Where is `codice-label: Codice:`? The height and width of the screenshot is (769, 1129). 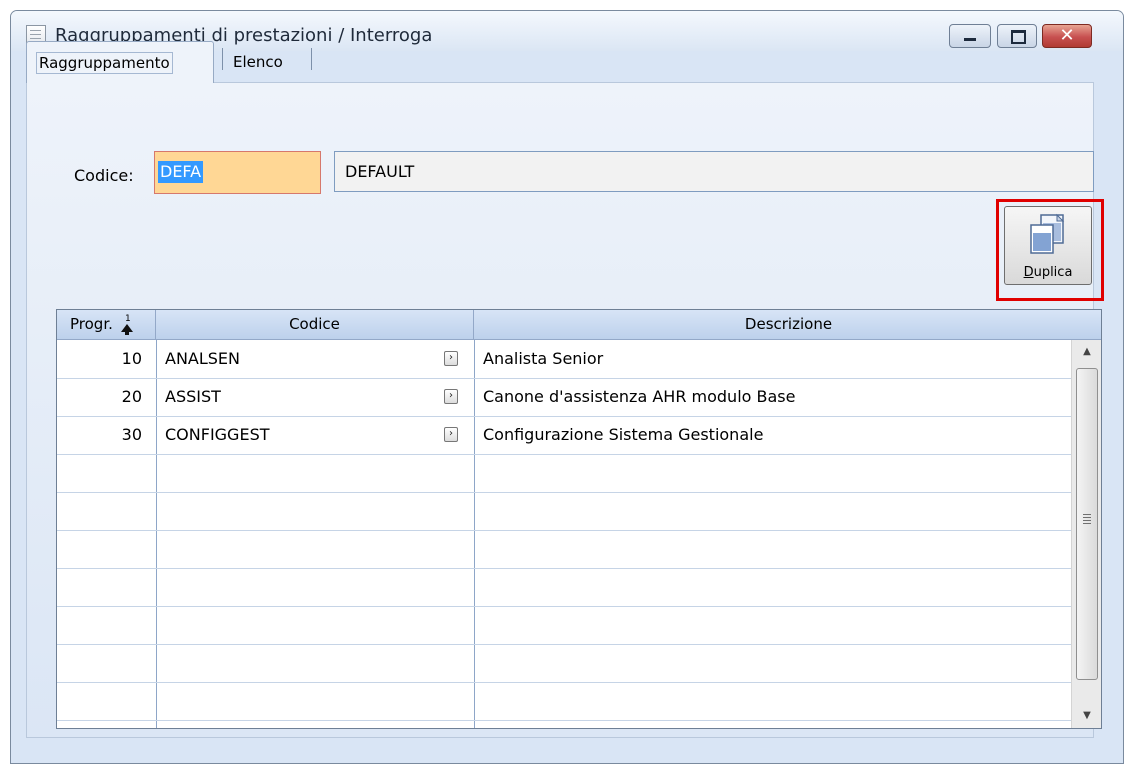
codice-label: Codice: is located at coordinates (104, 175).